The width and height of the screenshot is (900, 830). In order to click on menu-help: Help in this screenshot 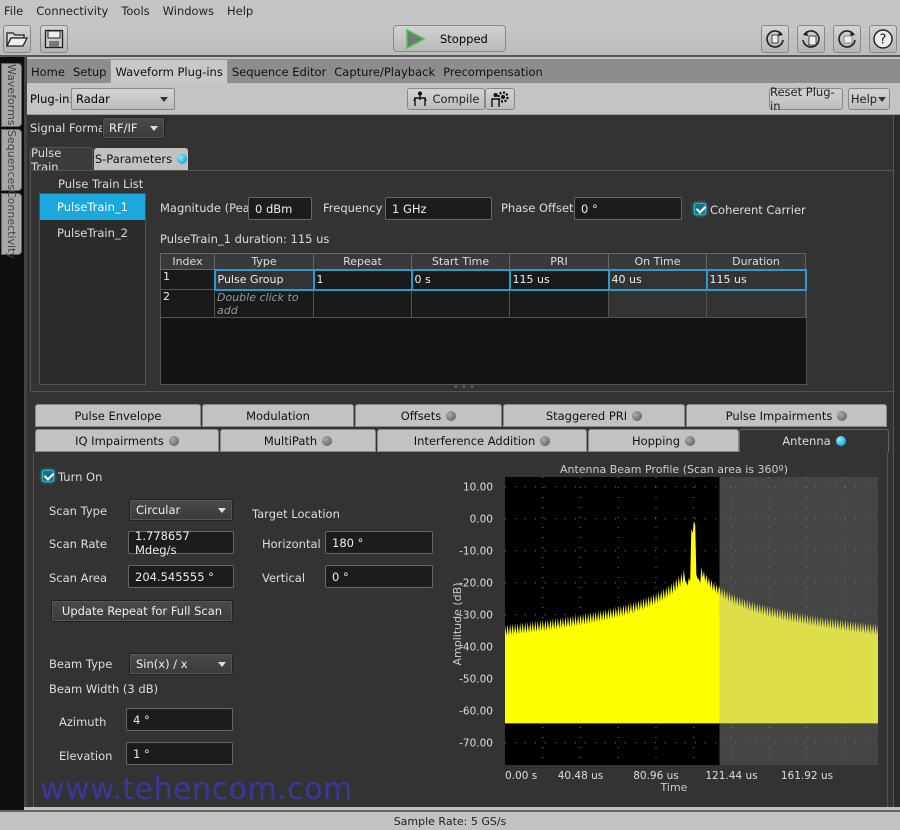, I will do `click(240, 11)`.